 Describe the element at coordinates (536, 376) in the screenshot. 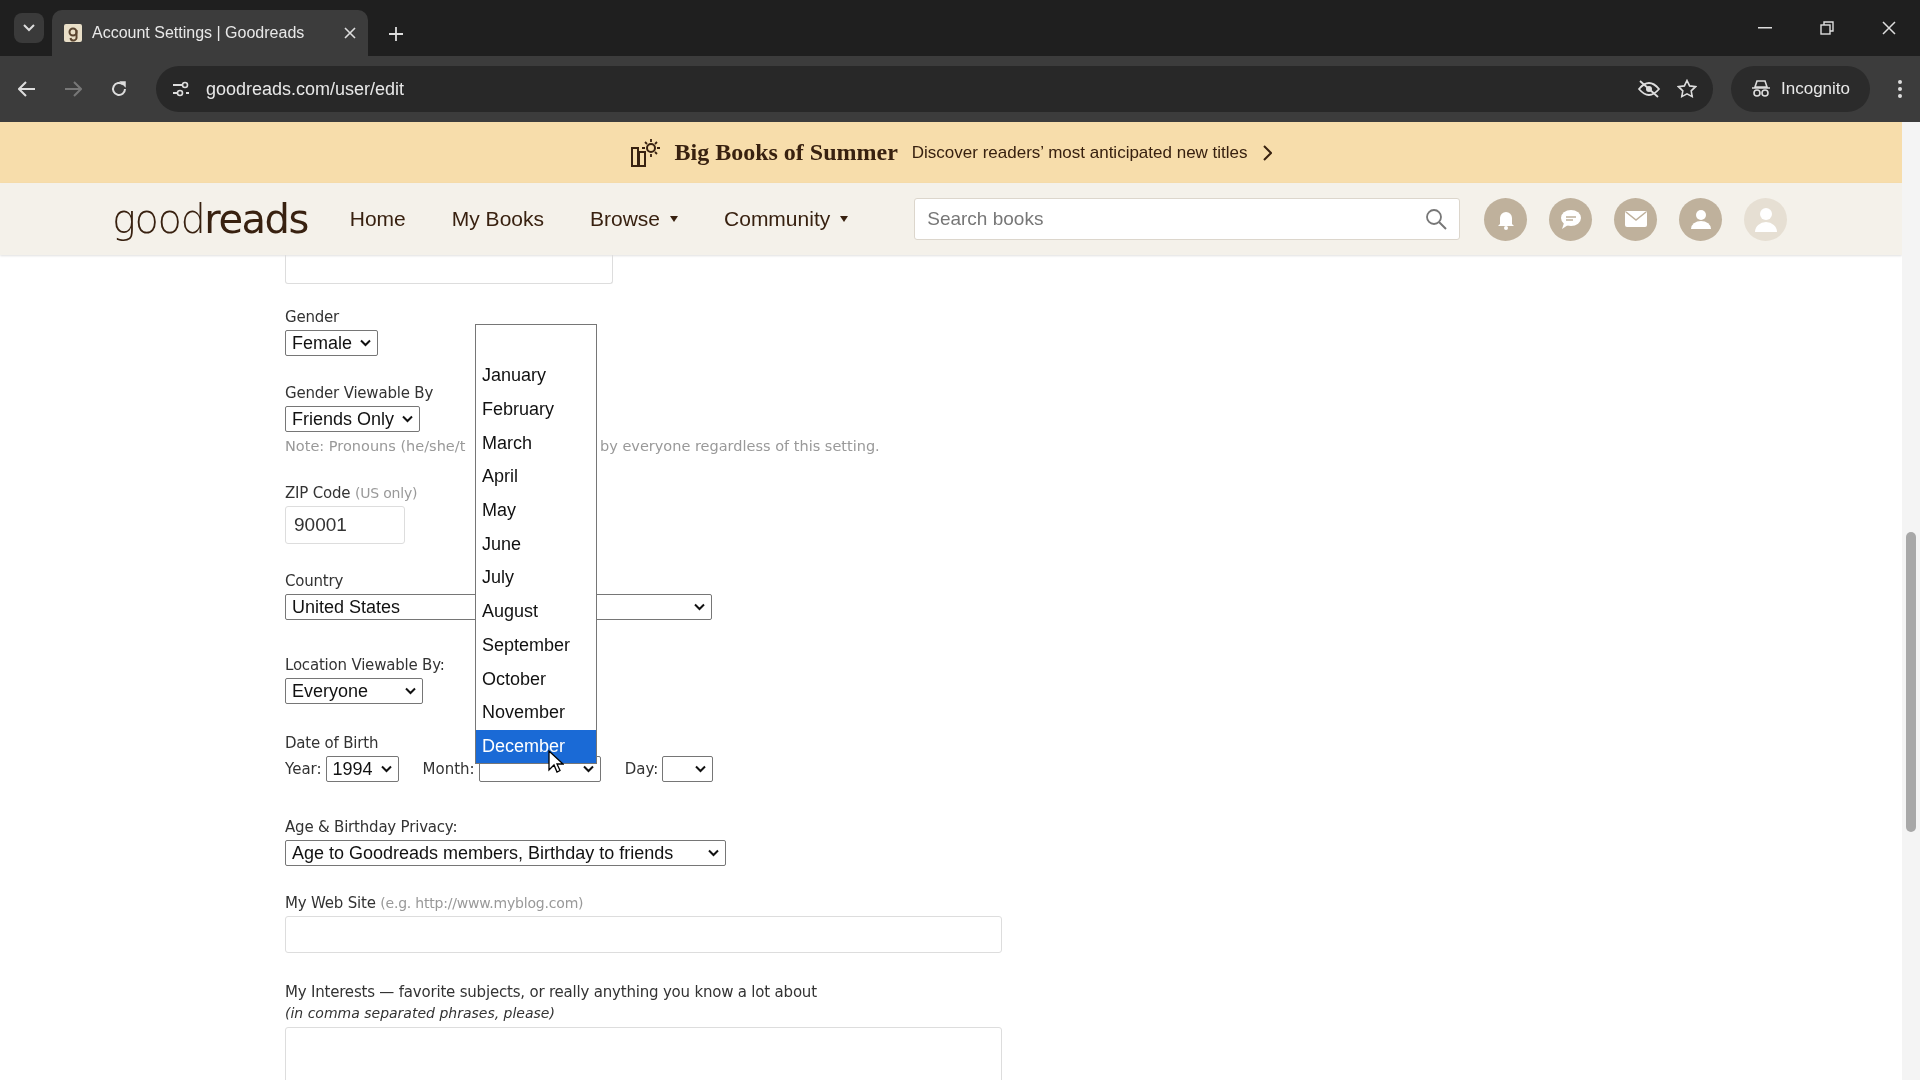

I see `dropdown-option: January` at that location.